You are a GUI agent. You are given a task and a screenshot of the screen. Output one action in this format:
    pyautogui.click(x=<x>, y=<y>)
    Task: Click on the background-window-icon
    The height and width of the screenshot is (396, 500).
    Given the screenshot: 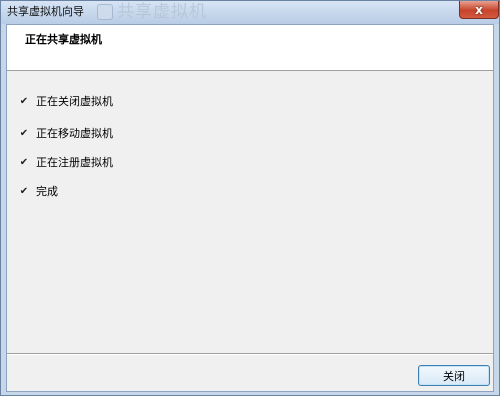 What is the action you would take?
    pyautogui.click(x=105, y=12)
    